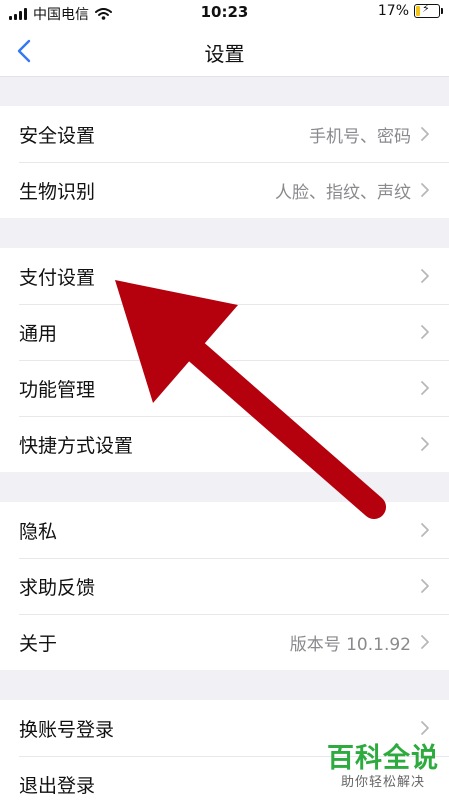  I want to click on settings-group-session: 换账号登录 退出登录, so click(224, 756).